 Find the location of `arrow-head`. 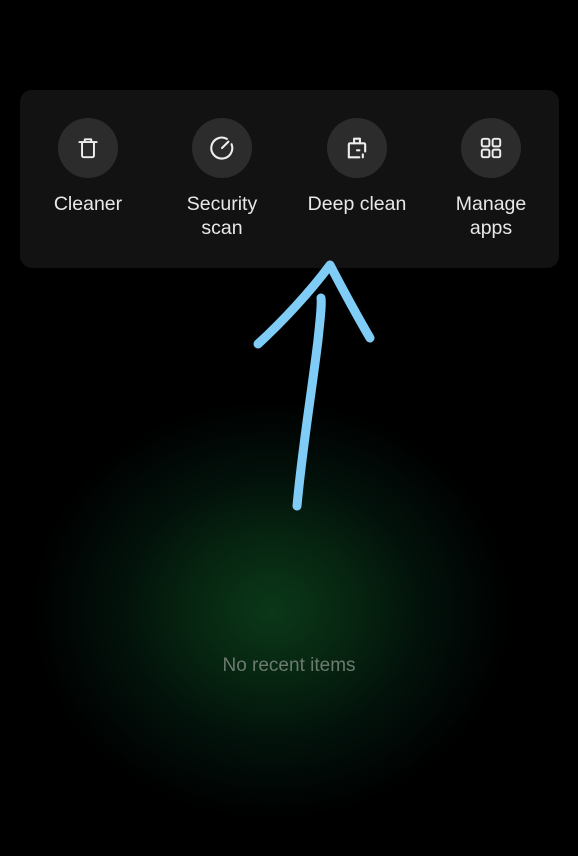

arrow-head is located at coordinates (314, 304).